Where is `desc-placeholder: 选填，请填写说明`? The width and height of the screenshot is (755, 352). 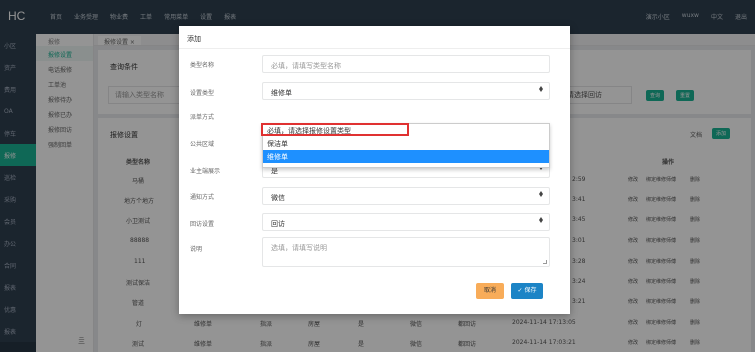
desc-placeholder: 选填，请填写说明 is located at coordinates (299, 248).